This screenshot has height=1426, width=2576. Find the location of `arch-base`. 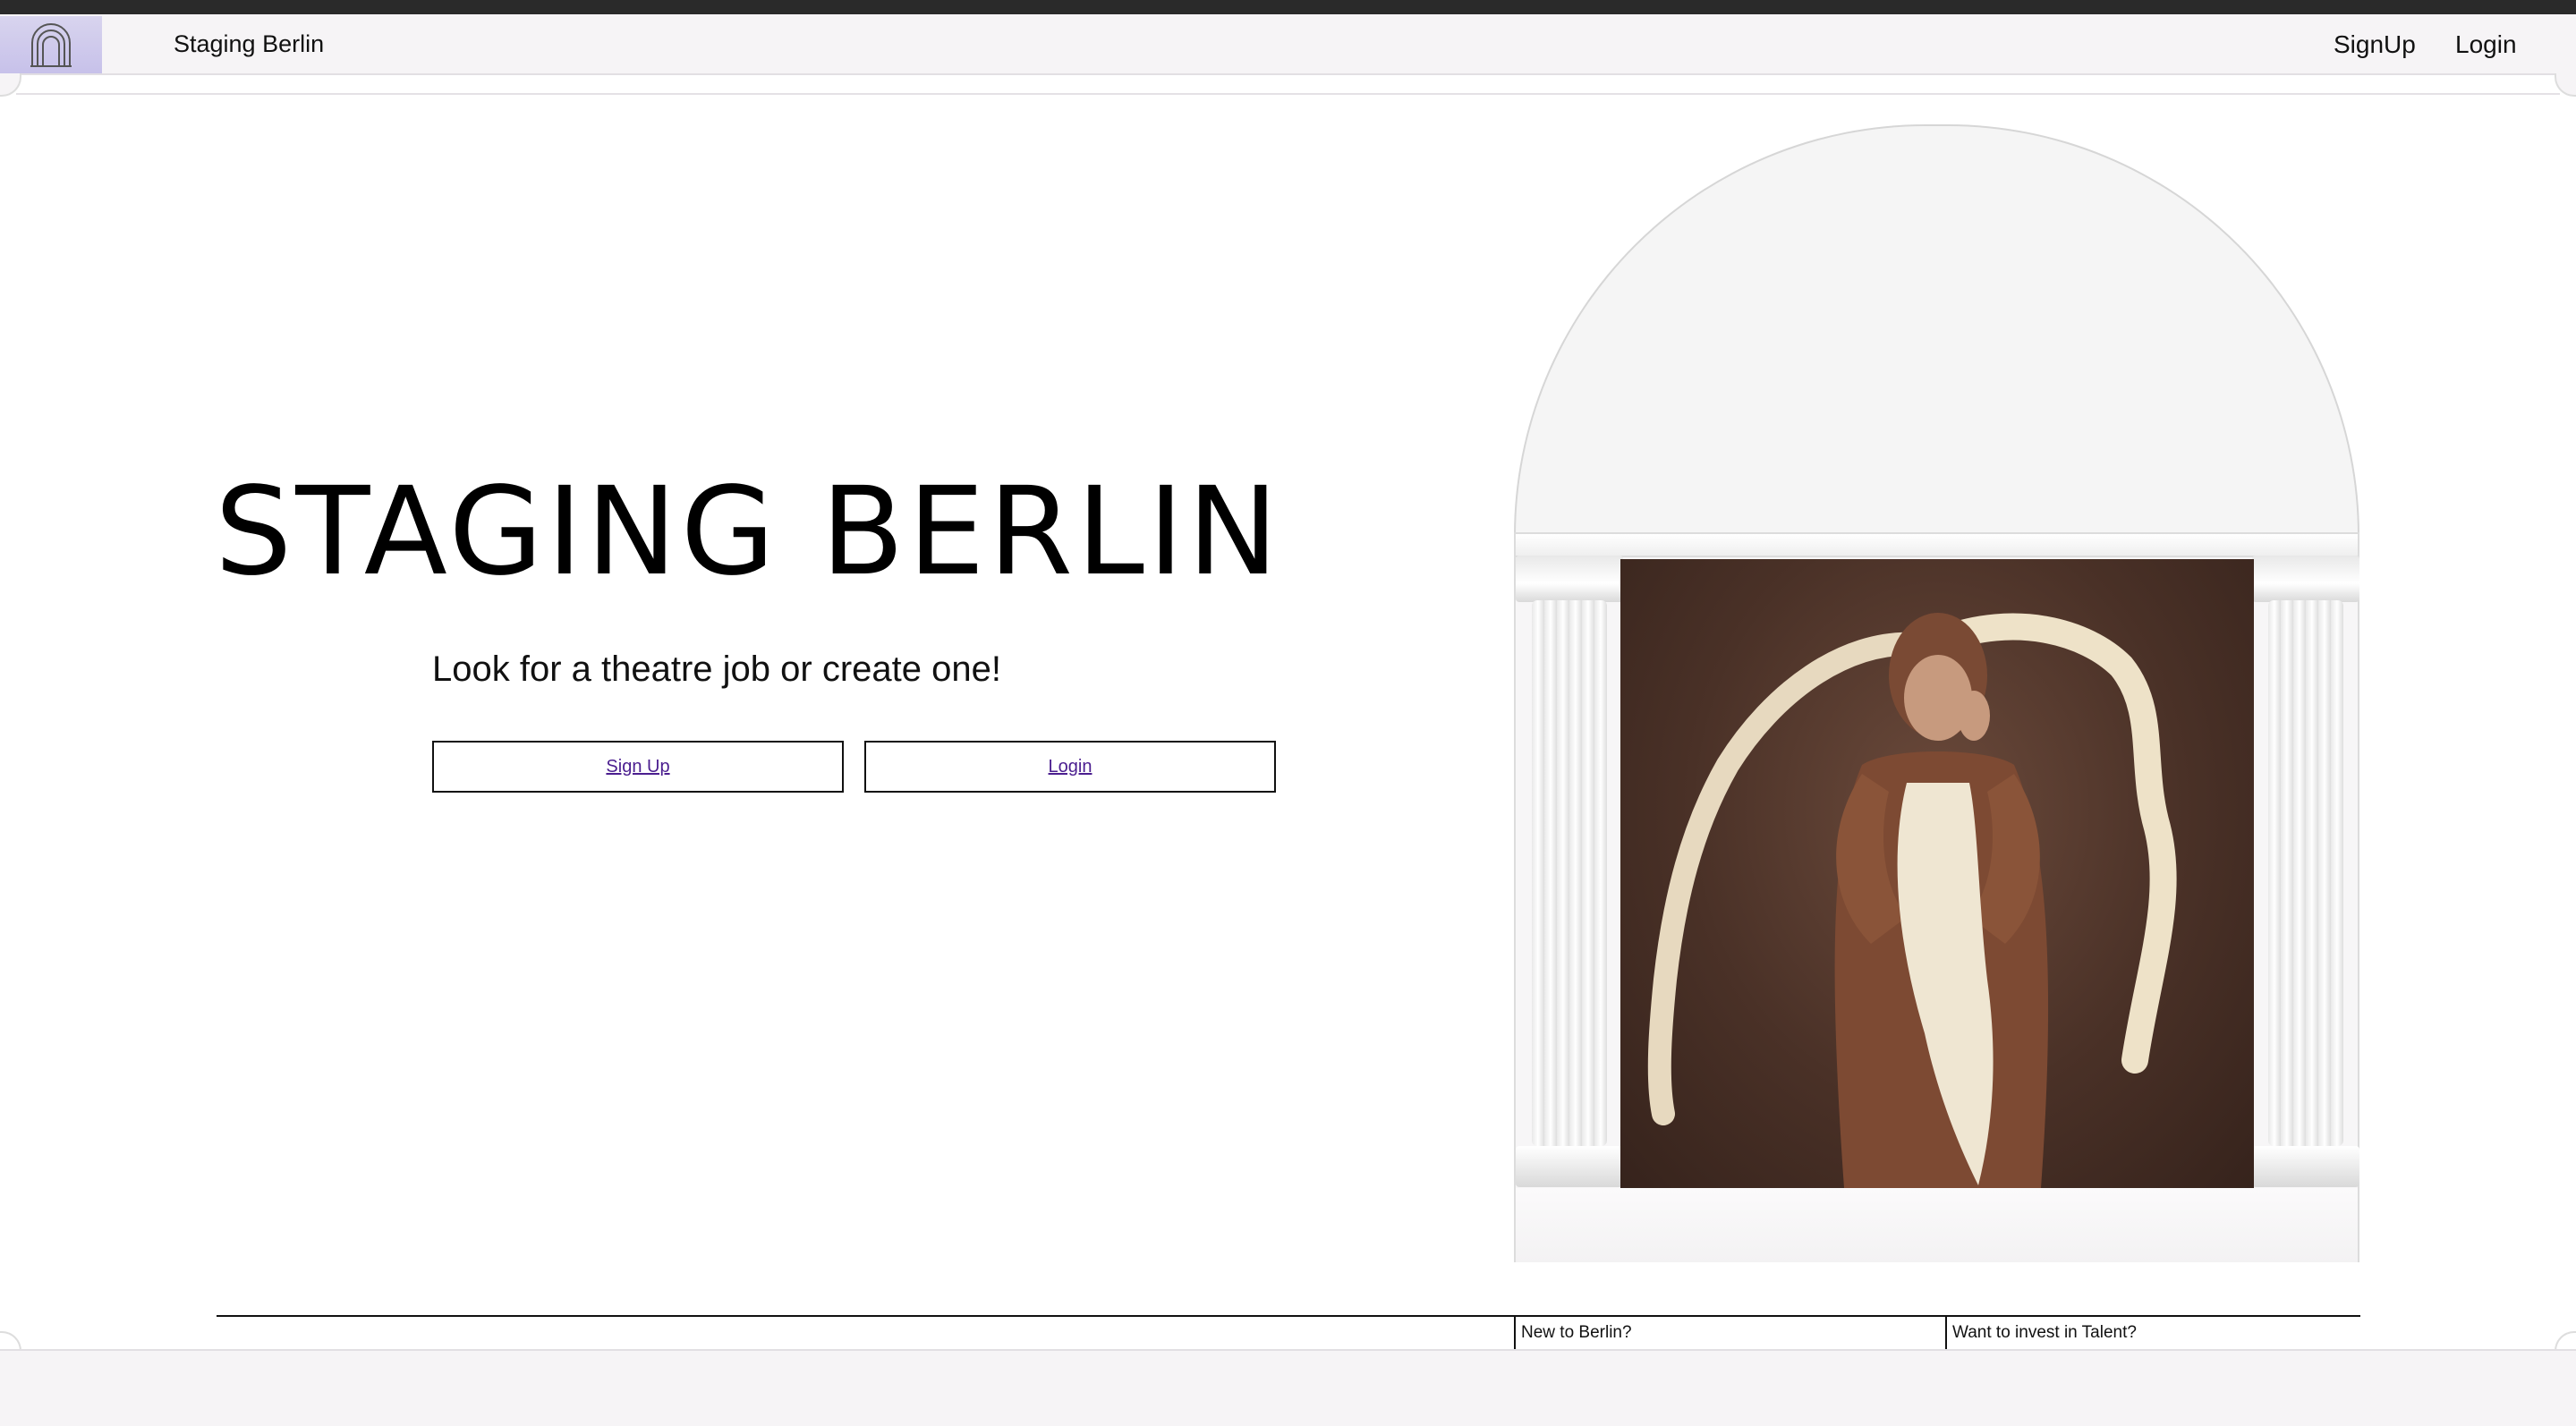

arch-base is located at coordinates (1937, 1225).